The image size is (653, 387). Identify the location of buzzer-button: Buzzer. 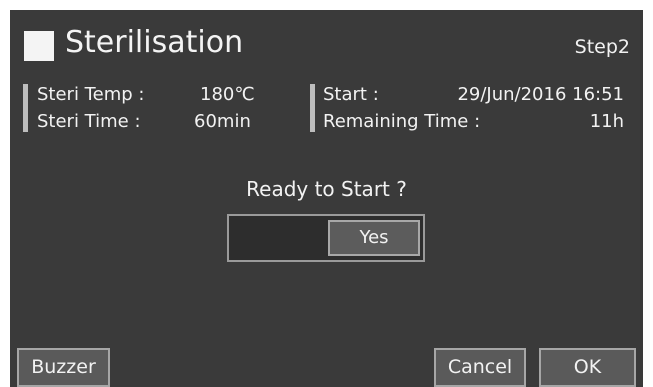
(63, 367).